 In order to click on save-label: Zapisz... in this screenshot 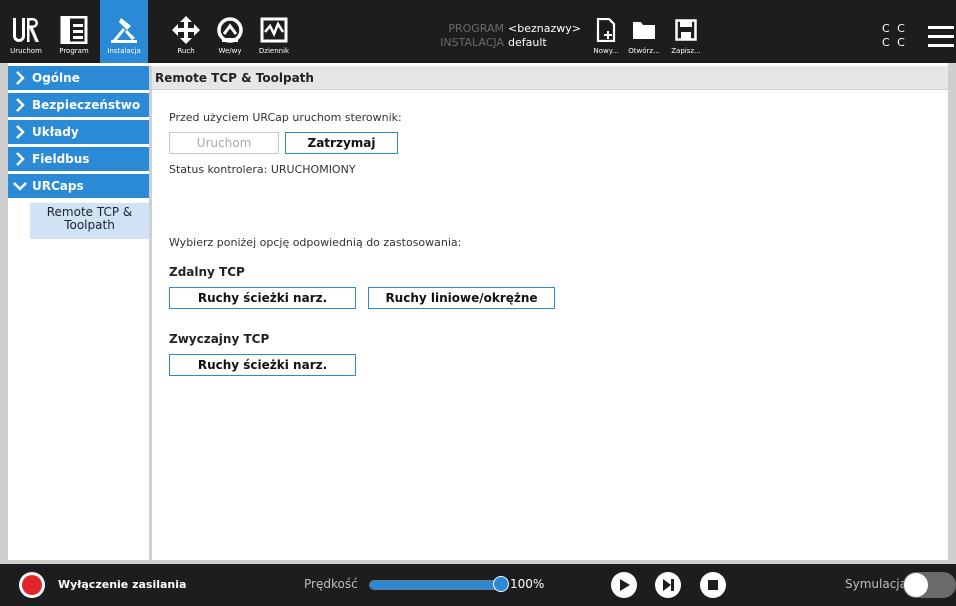, I will do `click(686, 51)`.